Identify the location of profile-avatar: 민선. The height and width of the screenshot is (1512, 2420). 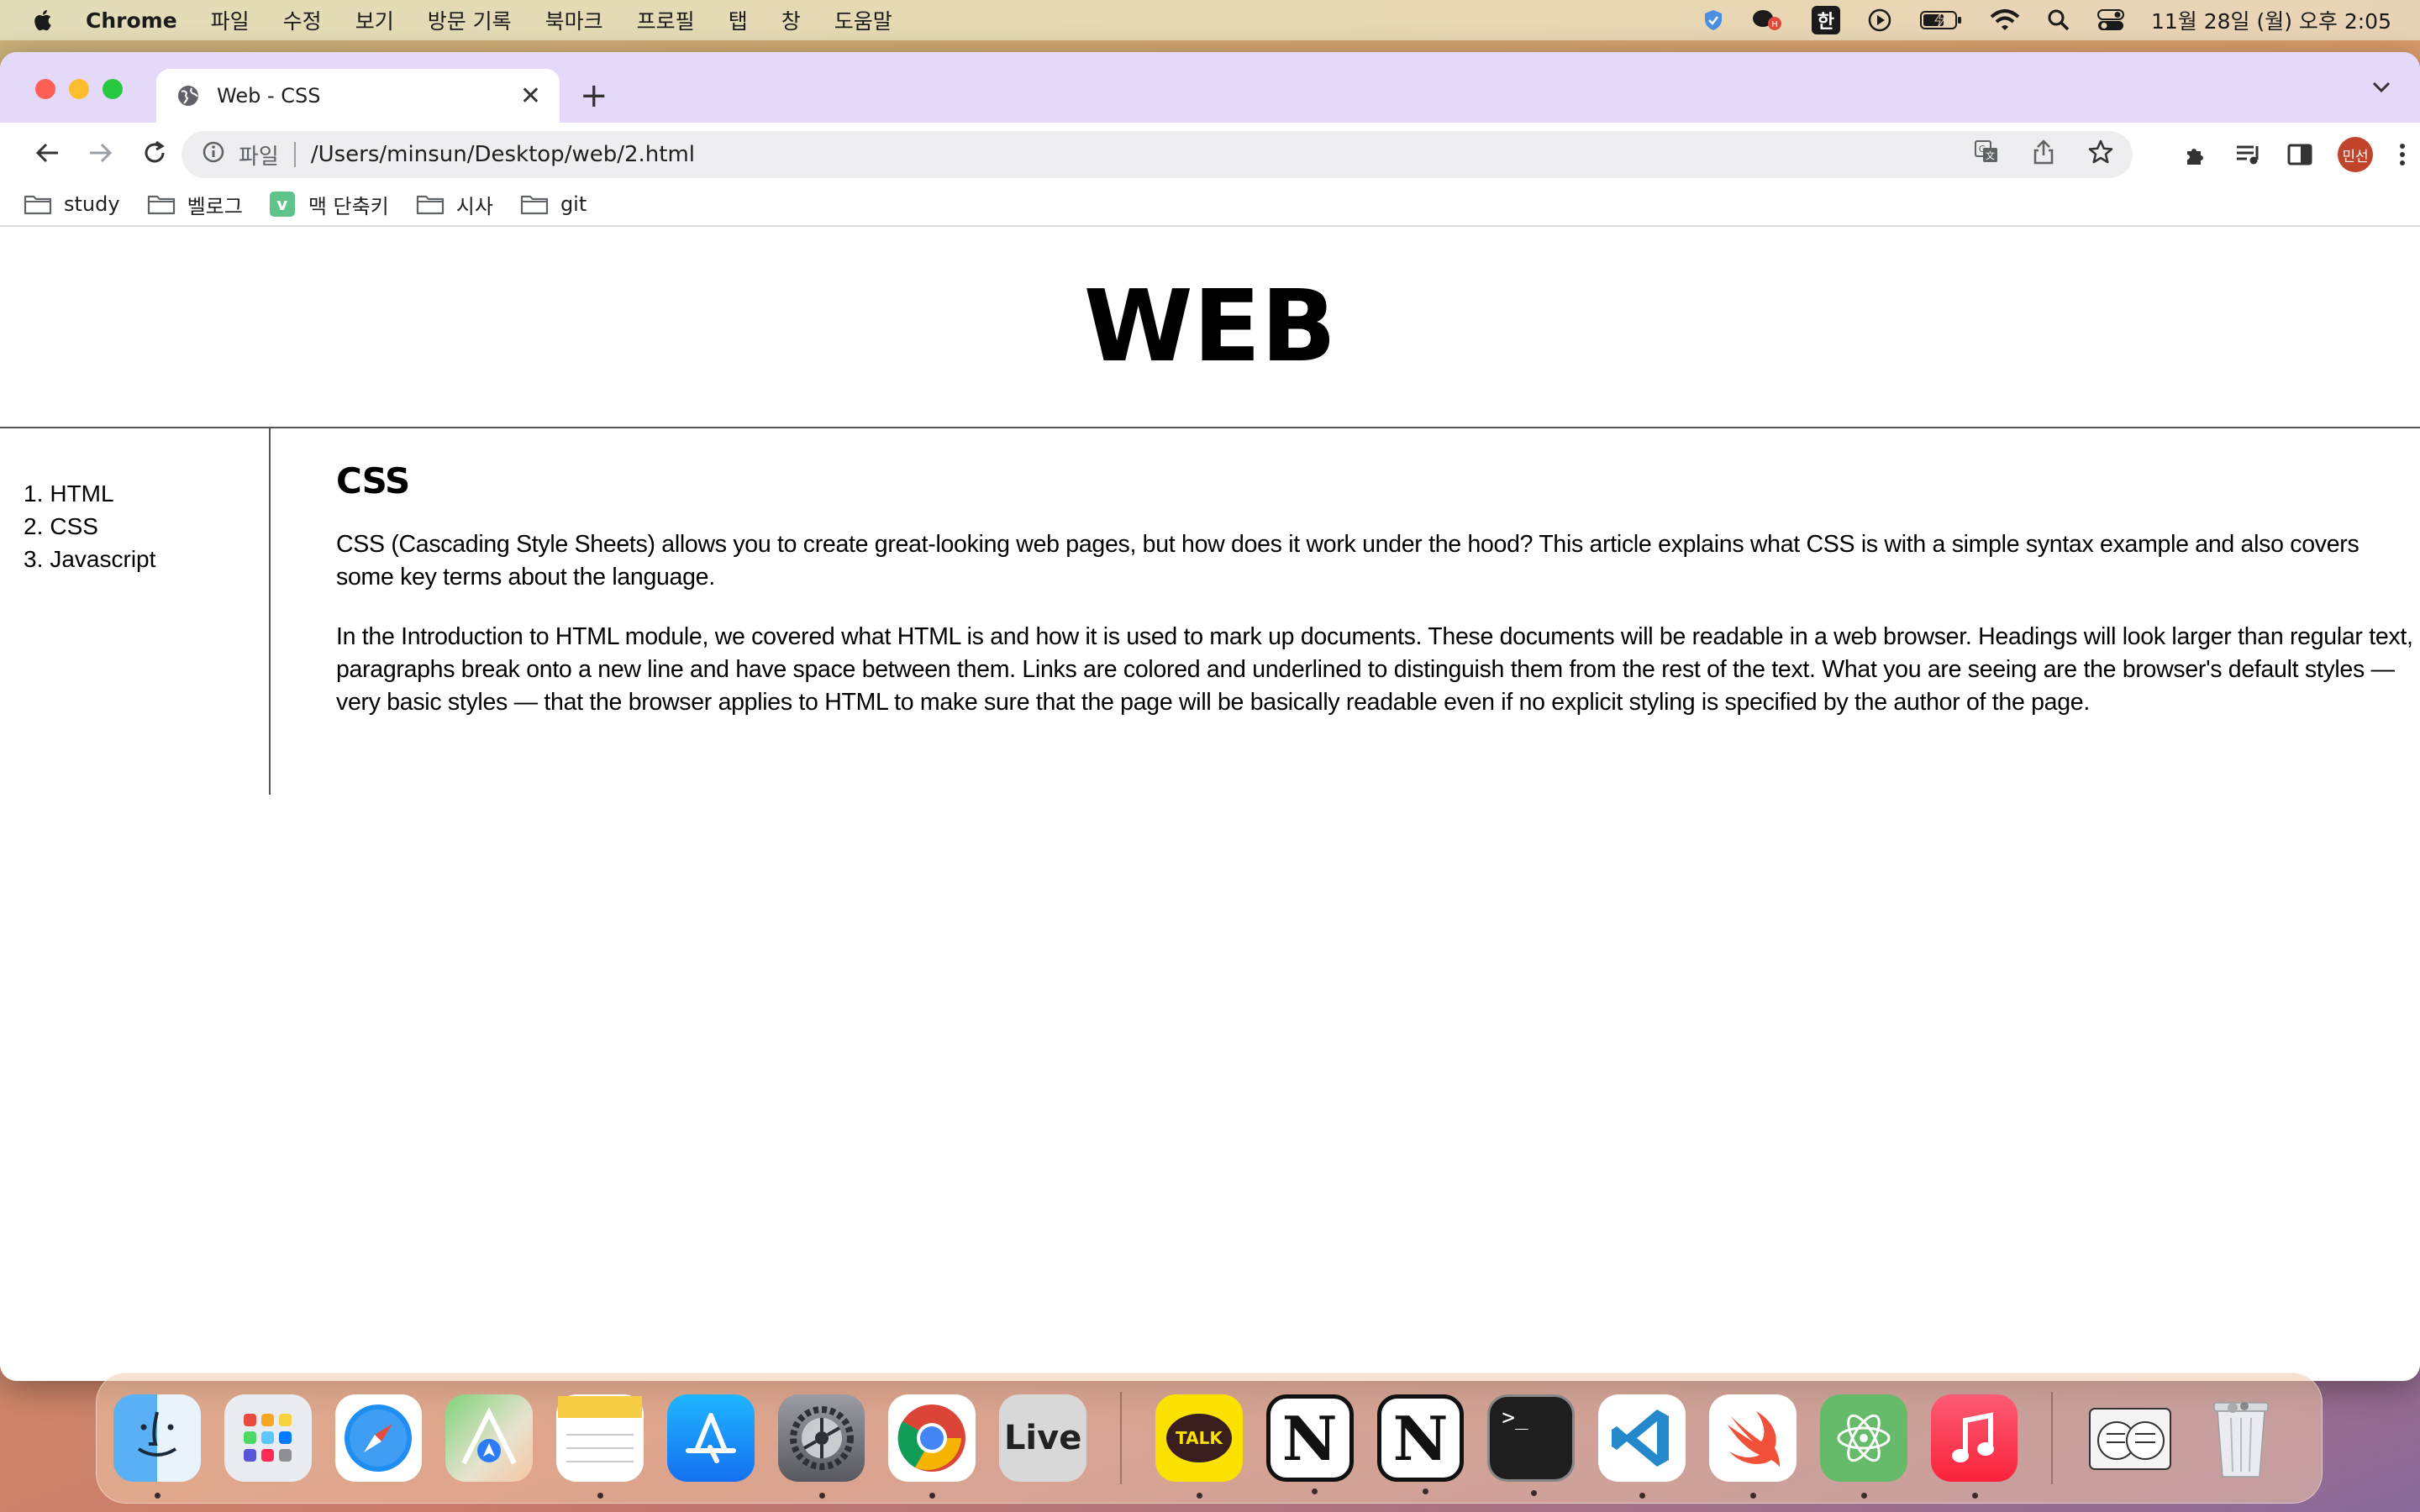
(2355, 154).